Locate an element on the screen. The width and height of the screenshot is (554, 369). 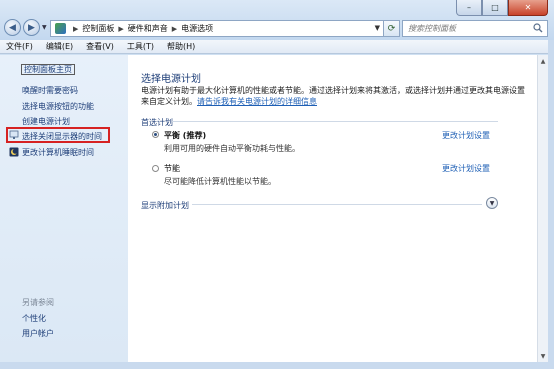
moon-icon is located at coordinates (14, 152).